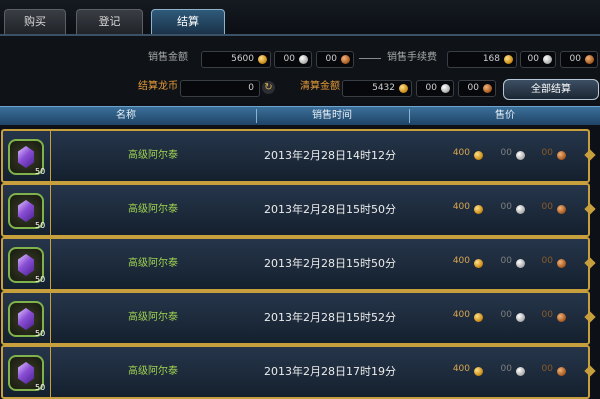  I want to click on sales-amount-silver-value: 00, so click(289, 59).